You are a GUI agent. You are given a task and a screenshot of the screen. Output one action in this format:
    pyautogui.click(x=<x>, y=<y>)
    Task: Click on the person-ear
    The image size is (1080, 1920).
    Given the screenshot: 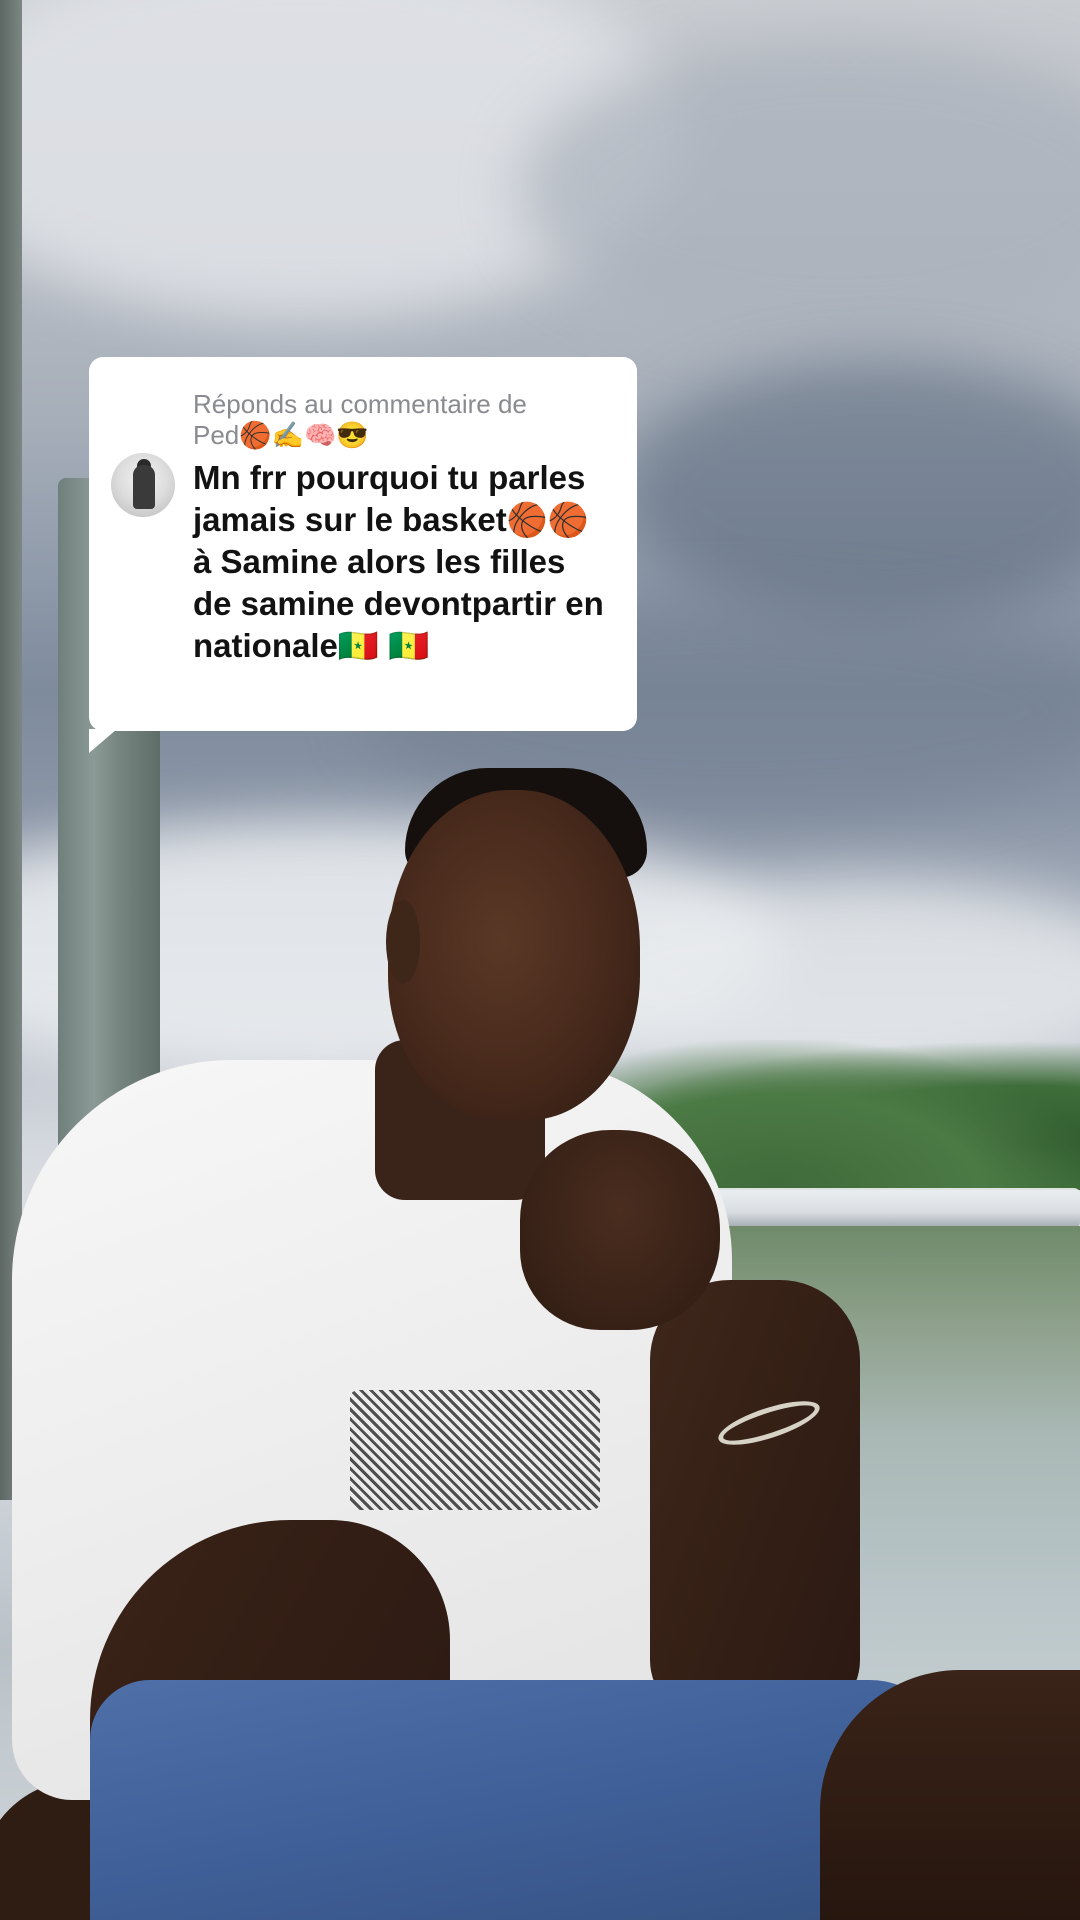 What is the action you would take?
    pyautogui.click(x=403, y=942)
    